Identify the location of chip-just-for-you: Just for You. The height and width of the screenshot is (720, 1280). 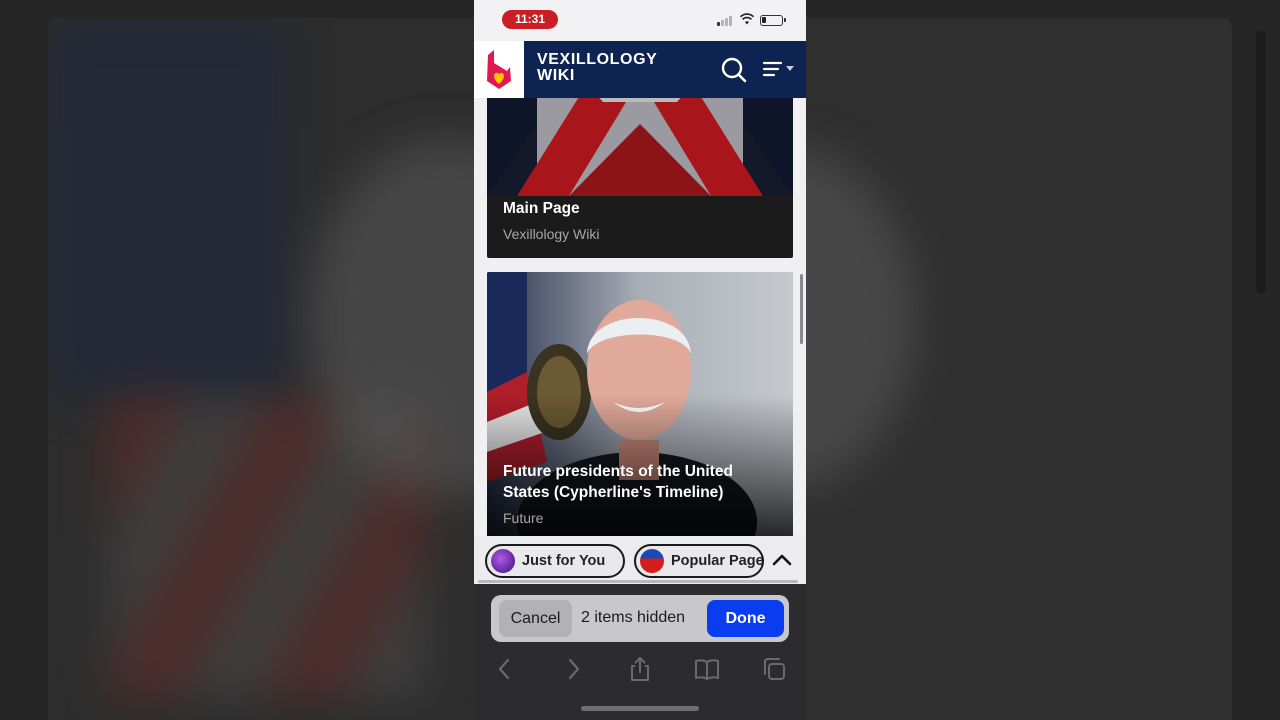
(555, 561).